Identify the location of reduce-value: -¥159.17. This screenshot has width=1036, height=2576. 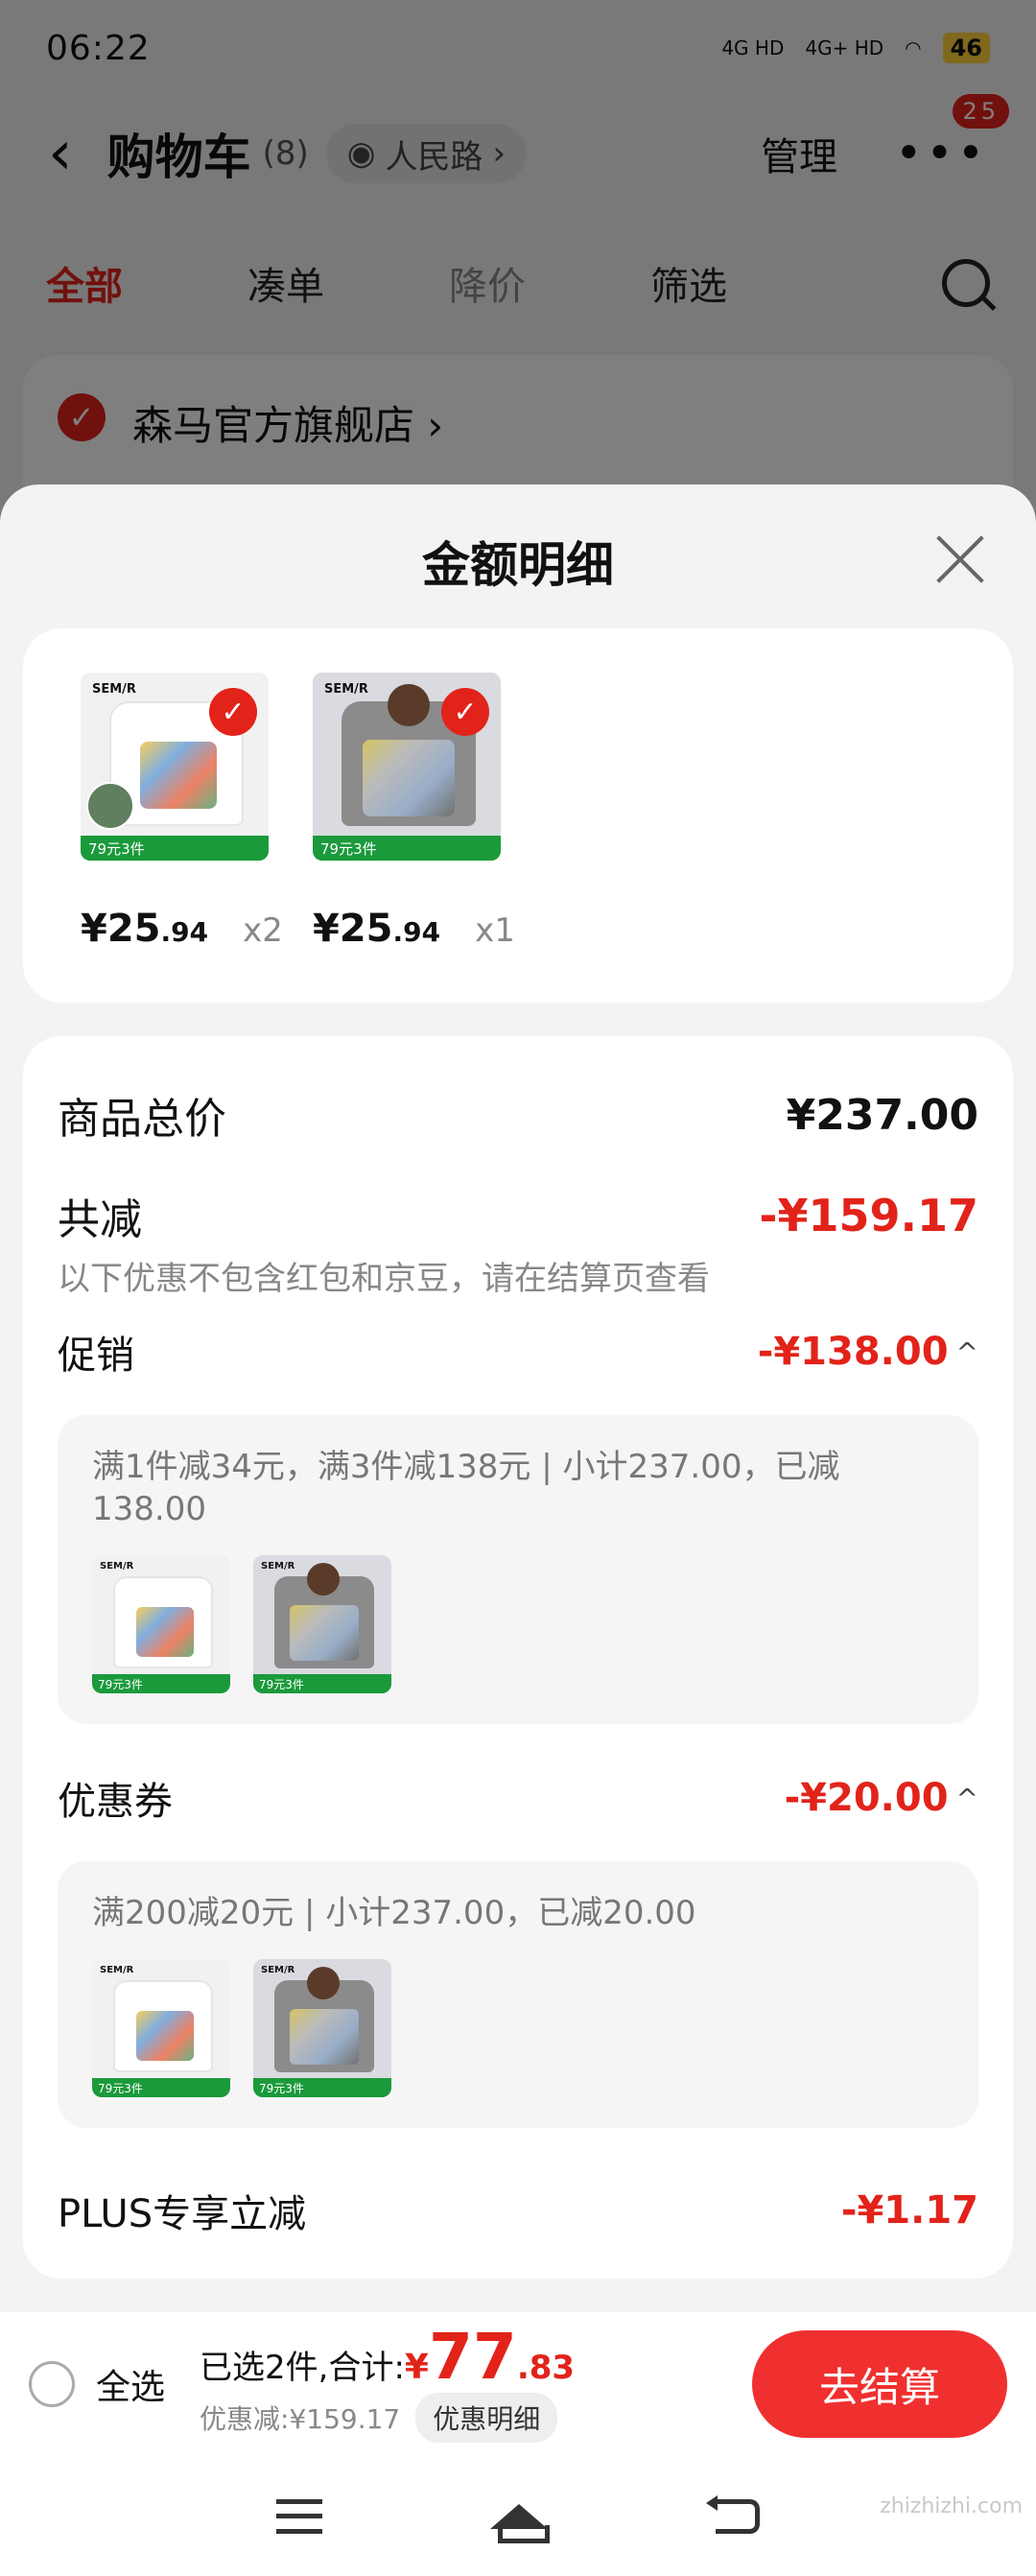
(868, 1216).